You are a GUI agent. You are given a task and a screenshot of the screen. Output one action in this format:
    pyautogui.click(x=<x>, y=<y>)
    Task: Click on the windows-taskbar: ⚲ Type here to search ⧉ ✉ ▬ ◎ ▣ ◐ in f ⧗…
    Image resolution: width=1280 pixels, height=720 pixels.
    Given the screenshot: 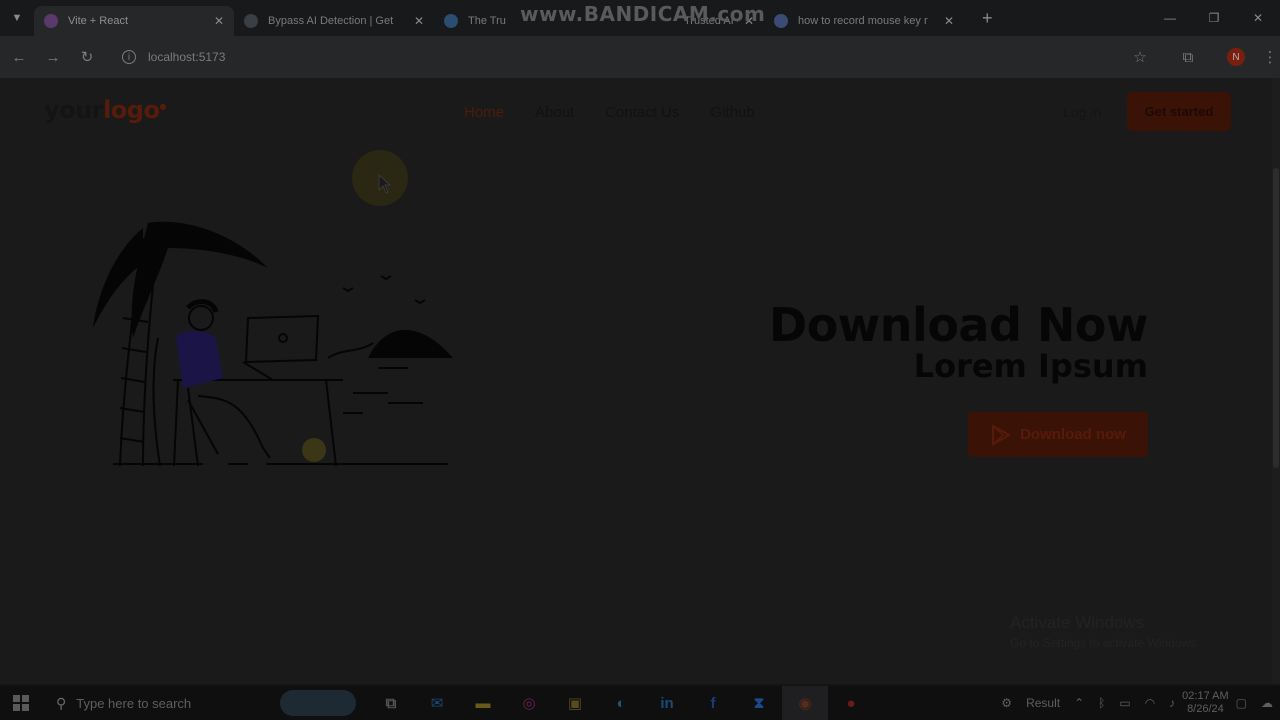 What is the action you would take?
    pyautogui.click(x=640, y=703)
    